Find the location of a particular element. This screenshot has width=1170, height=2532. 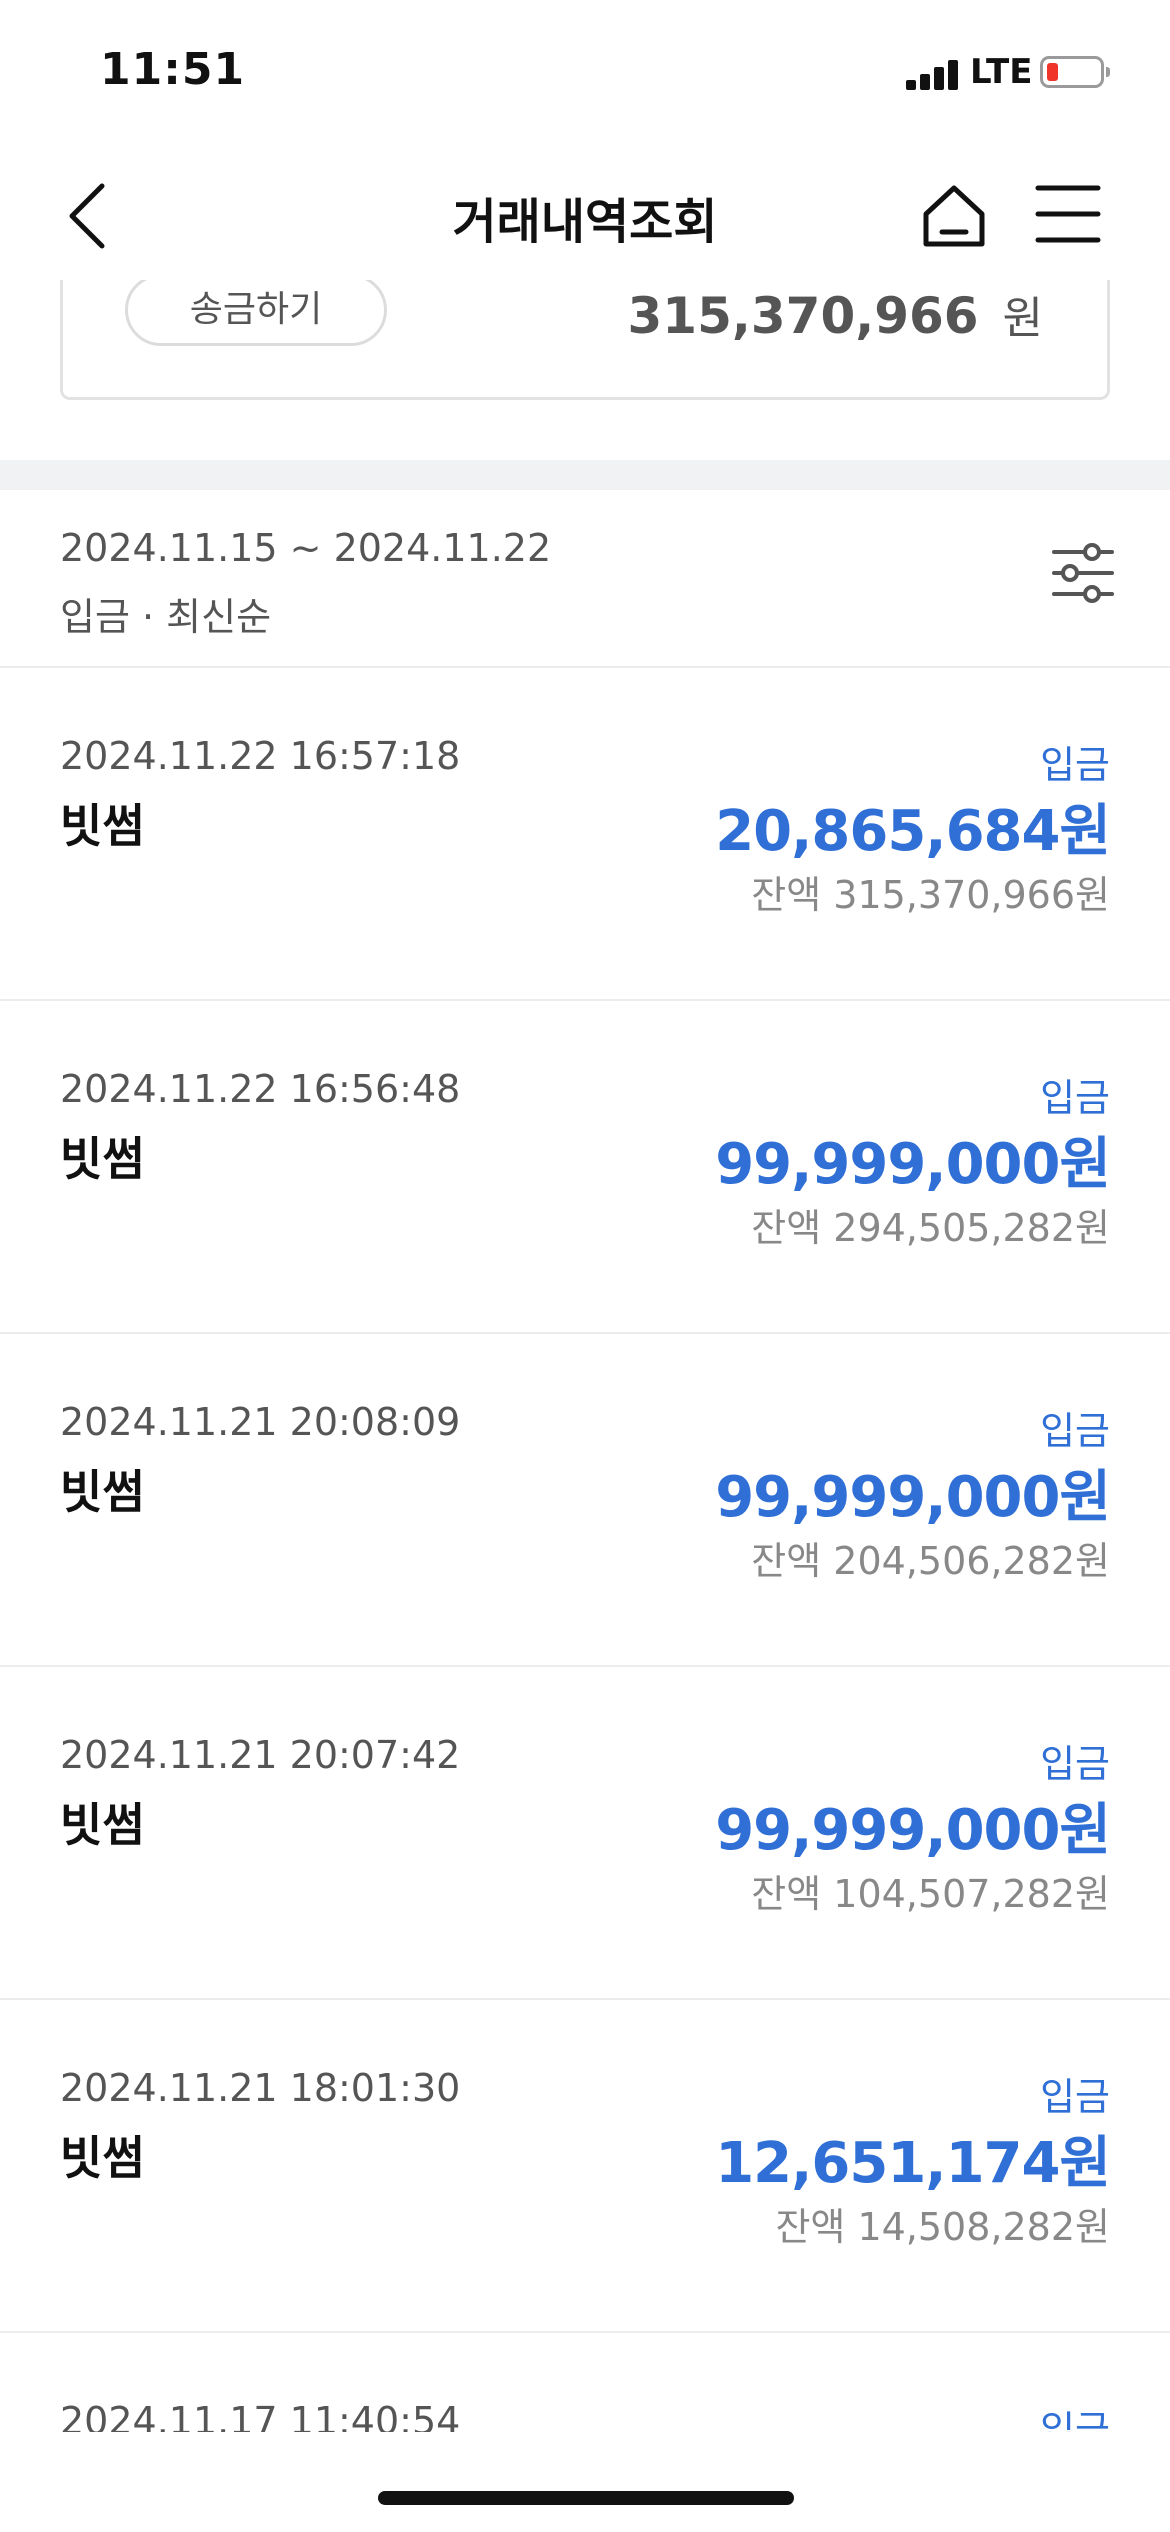

tx-datetime: 2024.11.21 20:08:09 is located at coordinates (260, 1422).